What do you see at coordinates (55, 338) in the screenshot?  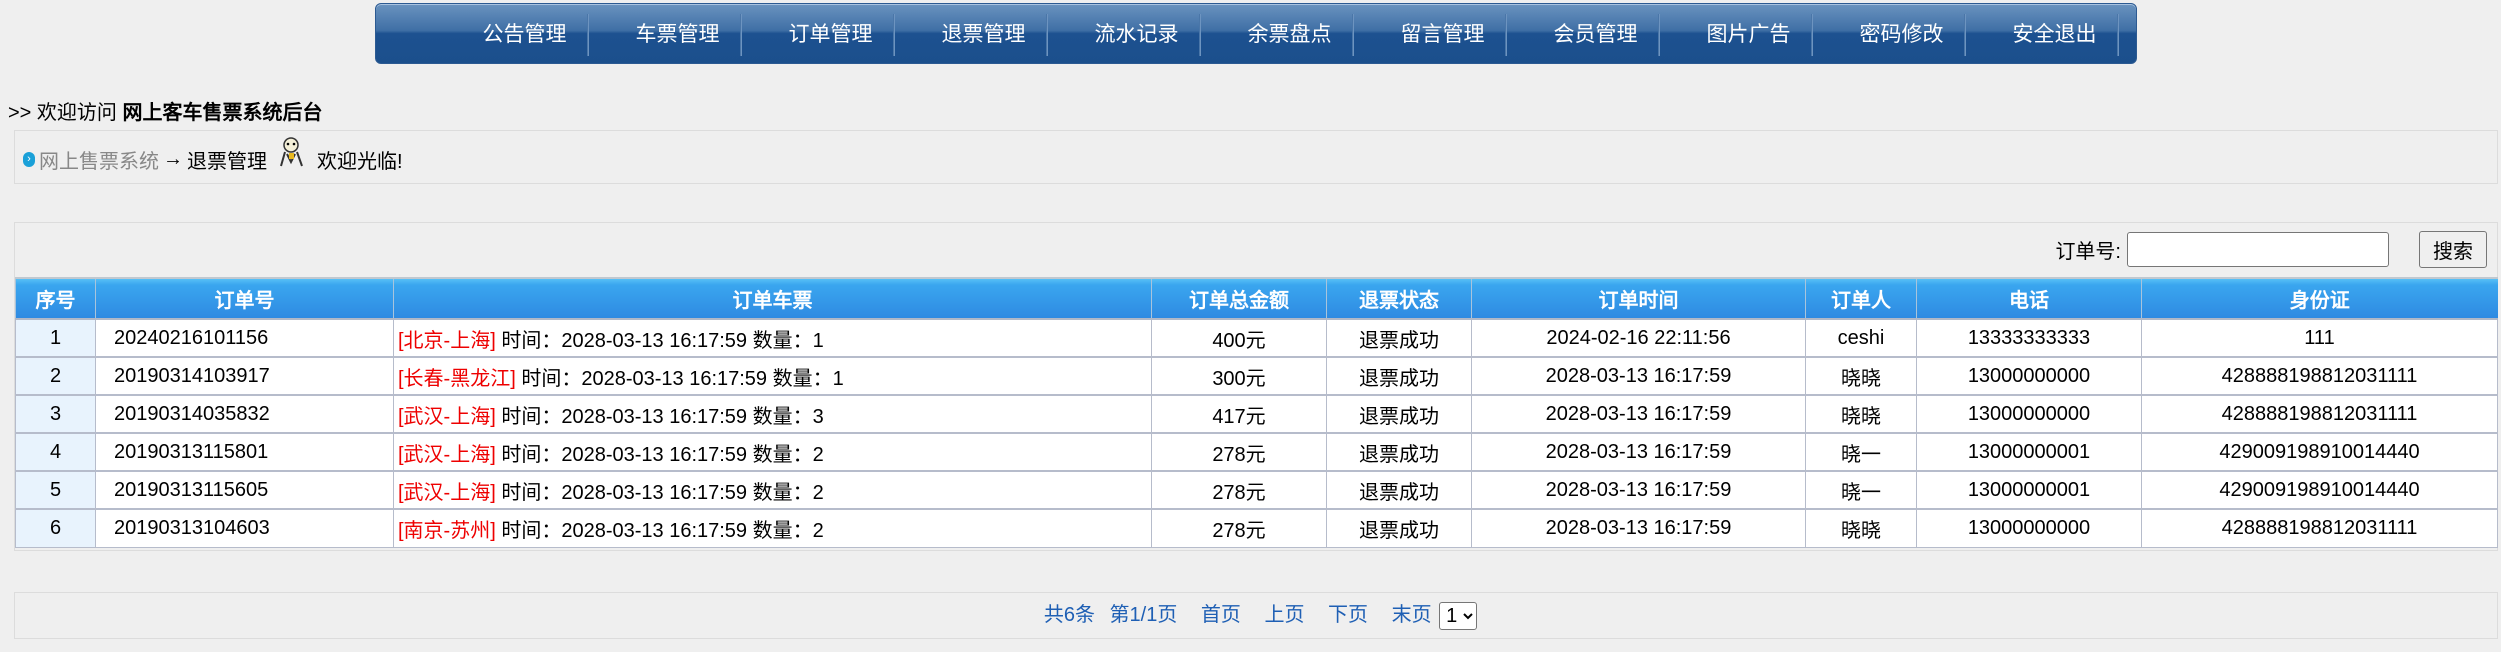 I see `row-number: 1` at bounding box center [55, 338].